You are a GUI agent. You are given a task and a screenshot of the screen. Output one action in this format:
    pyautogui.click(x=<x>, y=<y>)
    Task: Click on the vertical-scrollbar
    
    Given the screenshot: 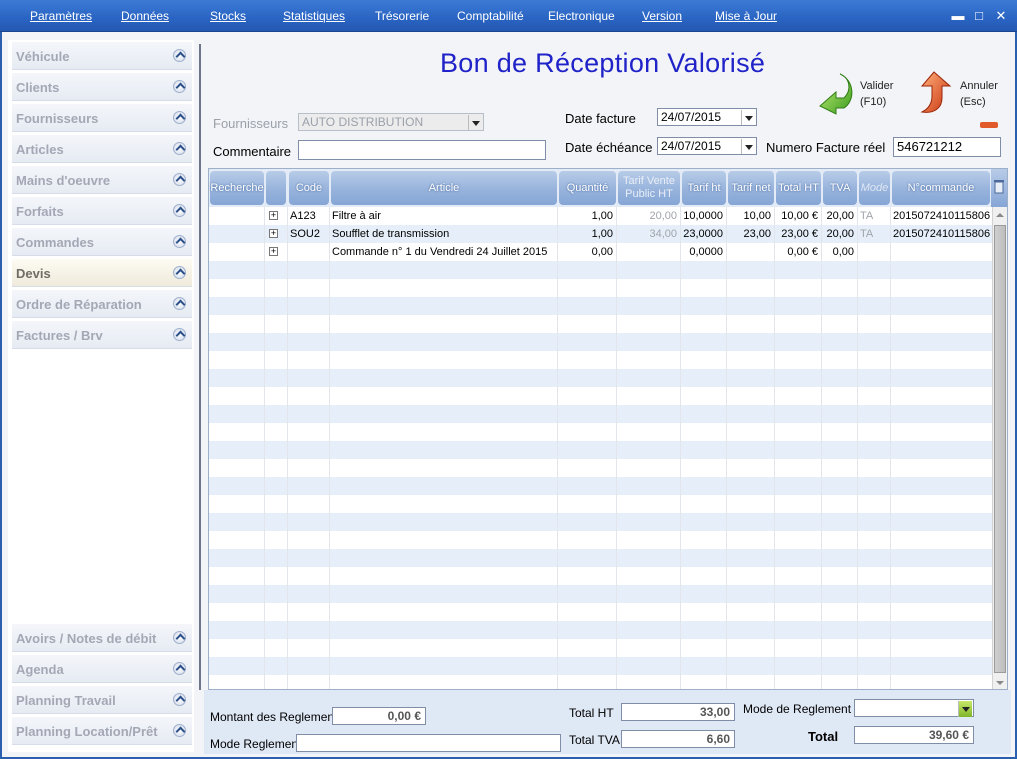 What is the action you would take?
    pyautogui.click(x=999, y=448)
    